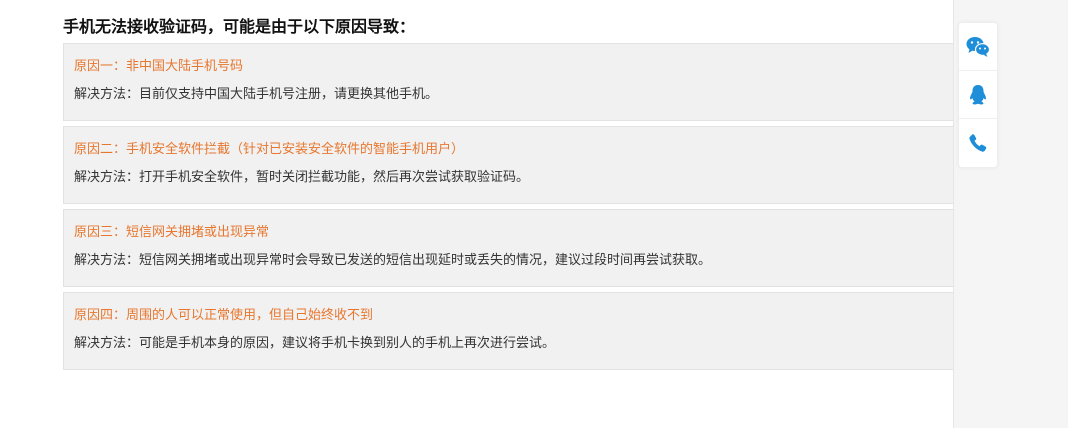 The height and width of the screenshot is (428, 1068). I want to click on page-title: 手机无法接收验证码，可能是由于以下原因导致：, so click(239, 26).